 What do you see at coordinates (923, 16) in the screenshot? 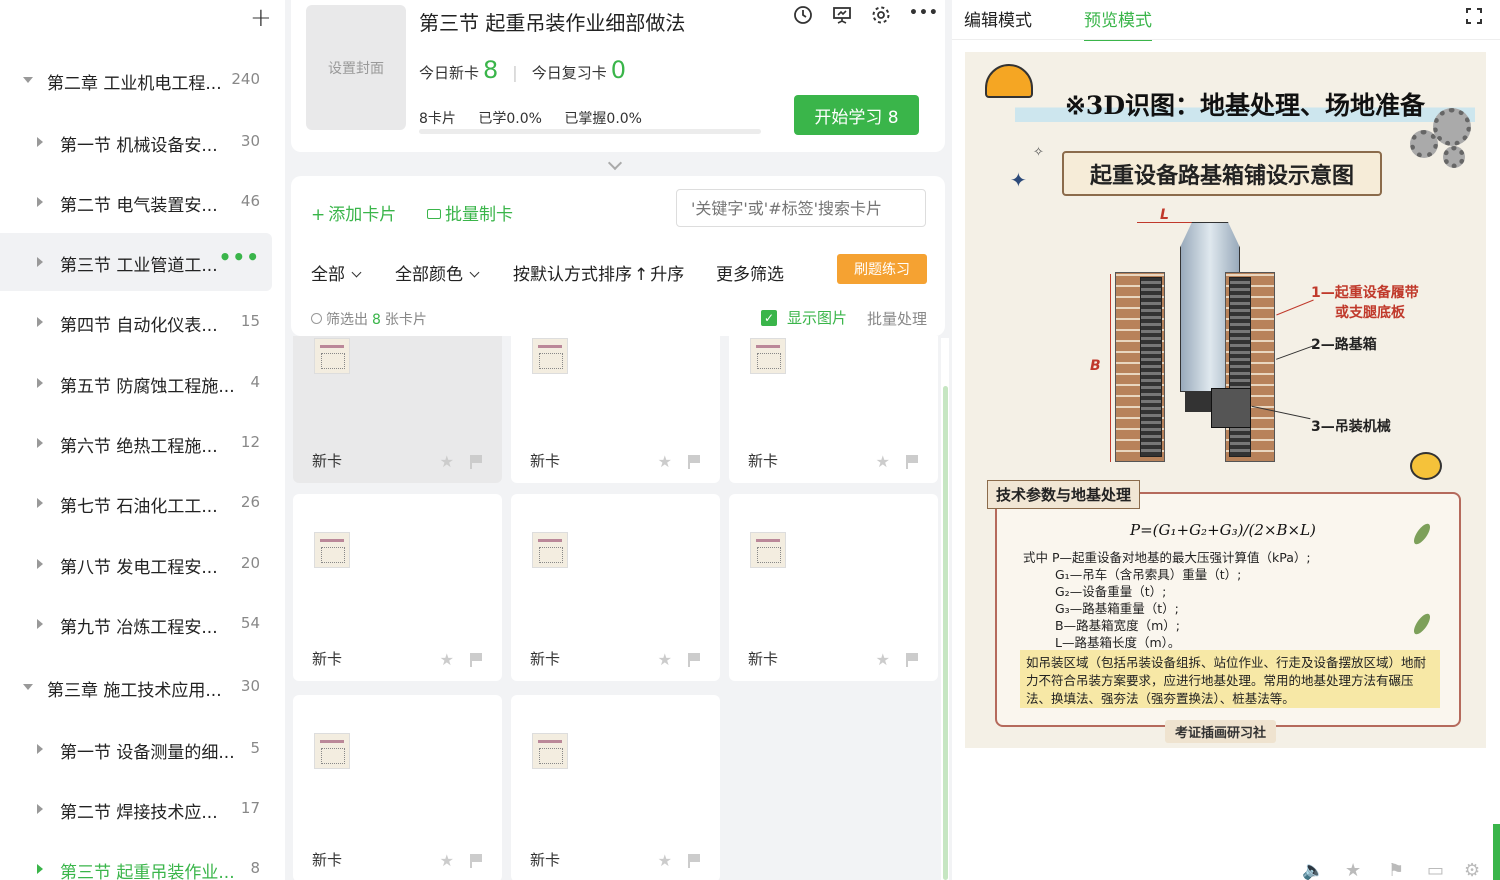
I see `more-icon: •••` at bounding box center [923, 16].